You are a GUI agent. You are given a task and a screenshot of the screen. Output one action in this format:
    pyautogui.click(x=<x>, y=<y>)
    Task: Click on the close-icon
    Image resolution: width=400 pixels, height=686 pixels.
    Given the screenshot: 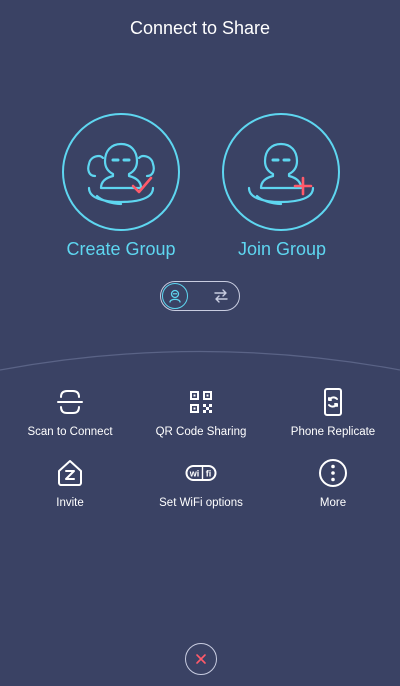 What is the action you would take?
    pyautogui.click(x=201, y=659)
    